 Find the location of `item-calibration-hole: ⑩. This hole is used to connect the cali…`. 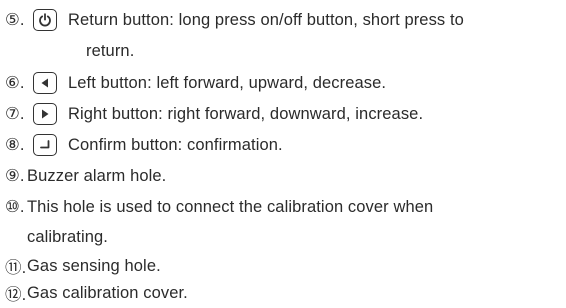

item-calibration-hole: ⑩. This hole is used to connect the cali… is located at coordinates (219, 207).